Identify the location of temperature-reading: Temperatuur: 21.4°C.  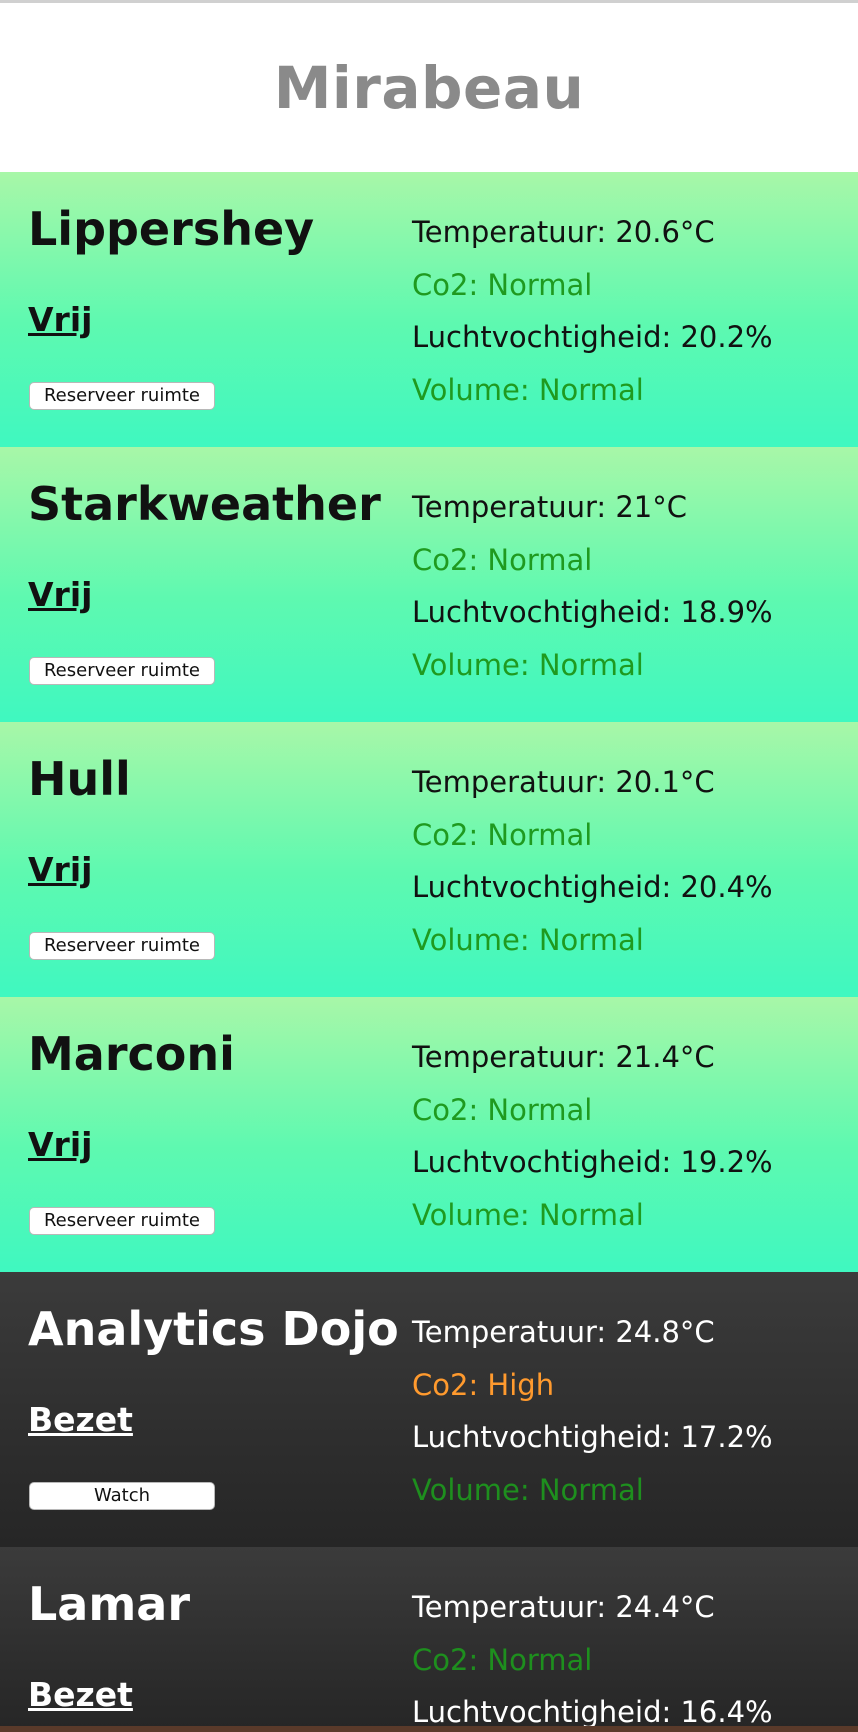
(563, 1057).